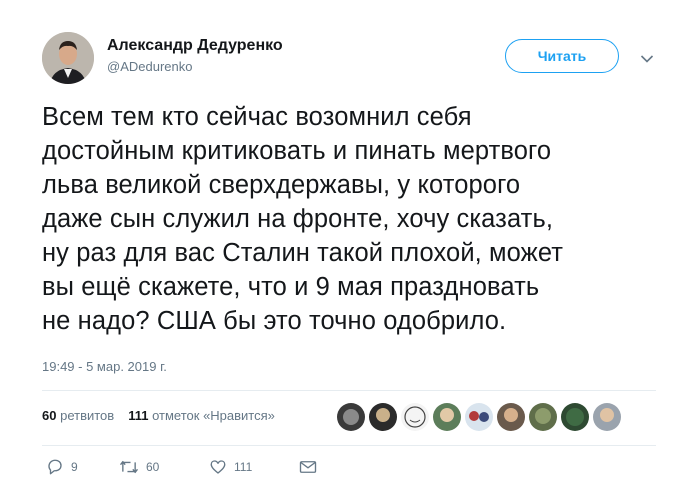 Image resolution: width=699 pixels, height=498 pixels. I want to click on tweet-line: льва великой сверхдержавы, у которого, so click(281, 185).